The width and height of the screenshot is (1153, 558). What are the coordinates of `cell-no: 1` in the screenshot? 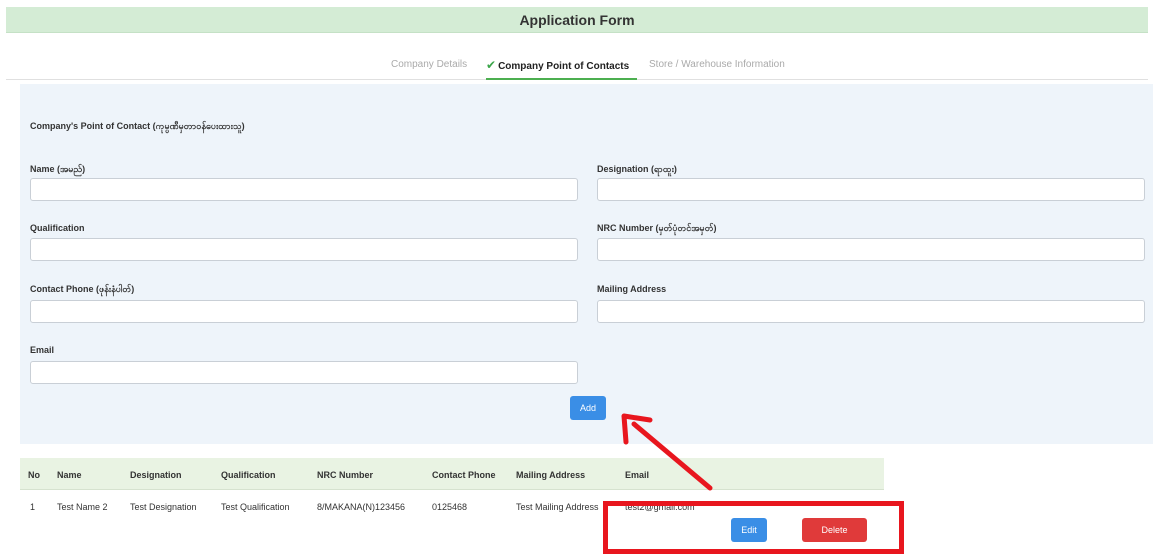 It's located at (33, 507).